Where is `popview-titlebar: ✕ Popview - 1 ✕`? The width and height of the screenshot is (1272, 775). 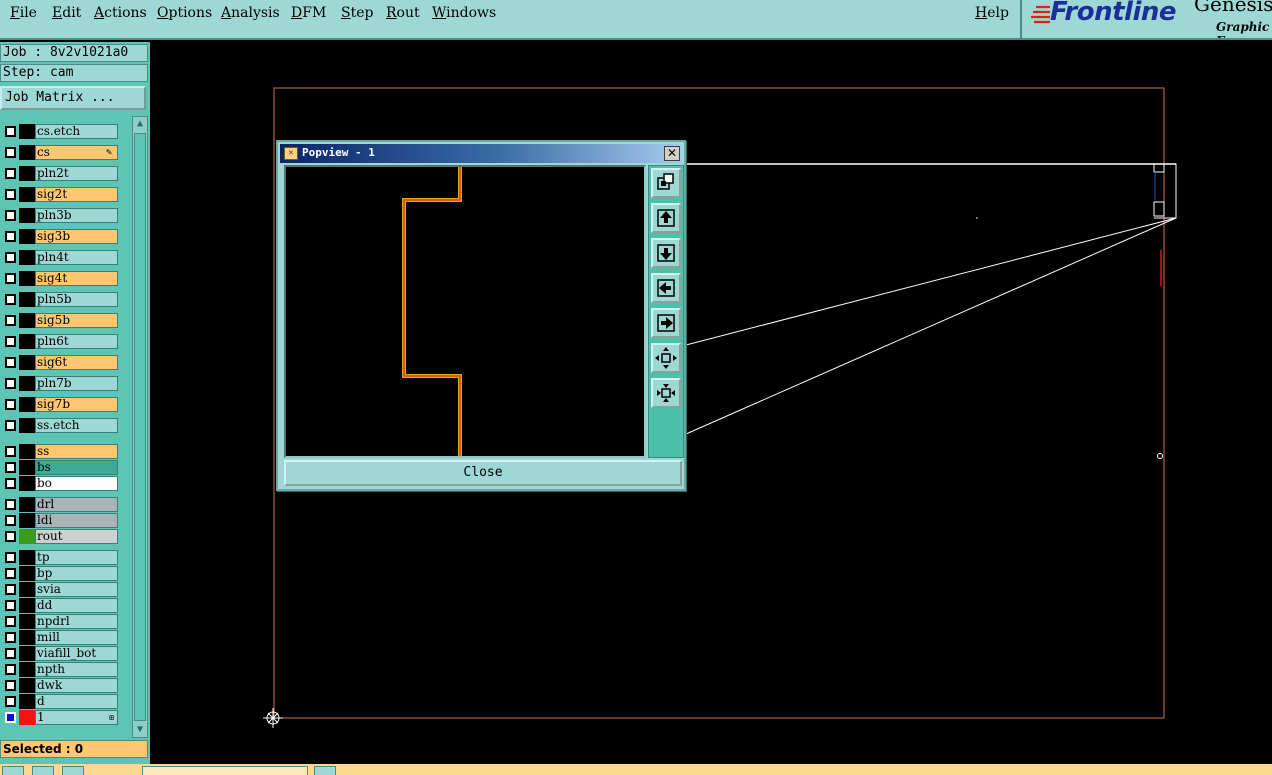 popview-titlebar: ✕ Popview - 1 ✕ is located at coordinates (481, 153).